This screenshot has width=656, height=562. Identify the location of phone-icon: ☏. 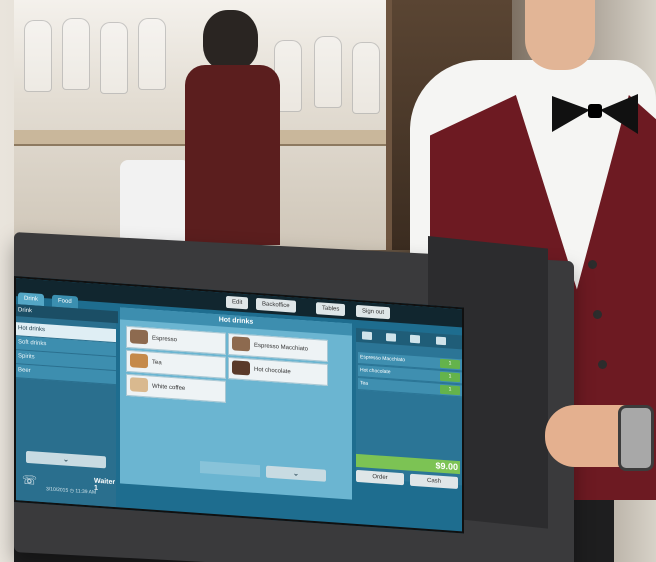
(29, 480).